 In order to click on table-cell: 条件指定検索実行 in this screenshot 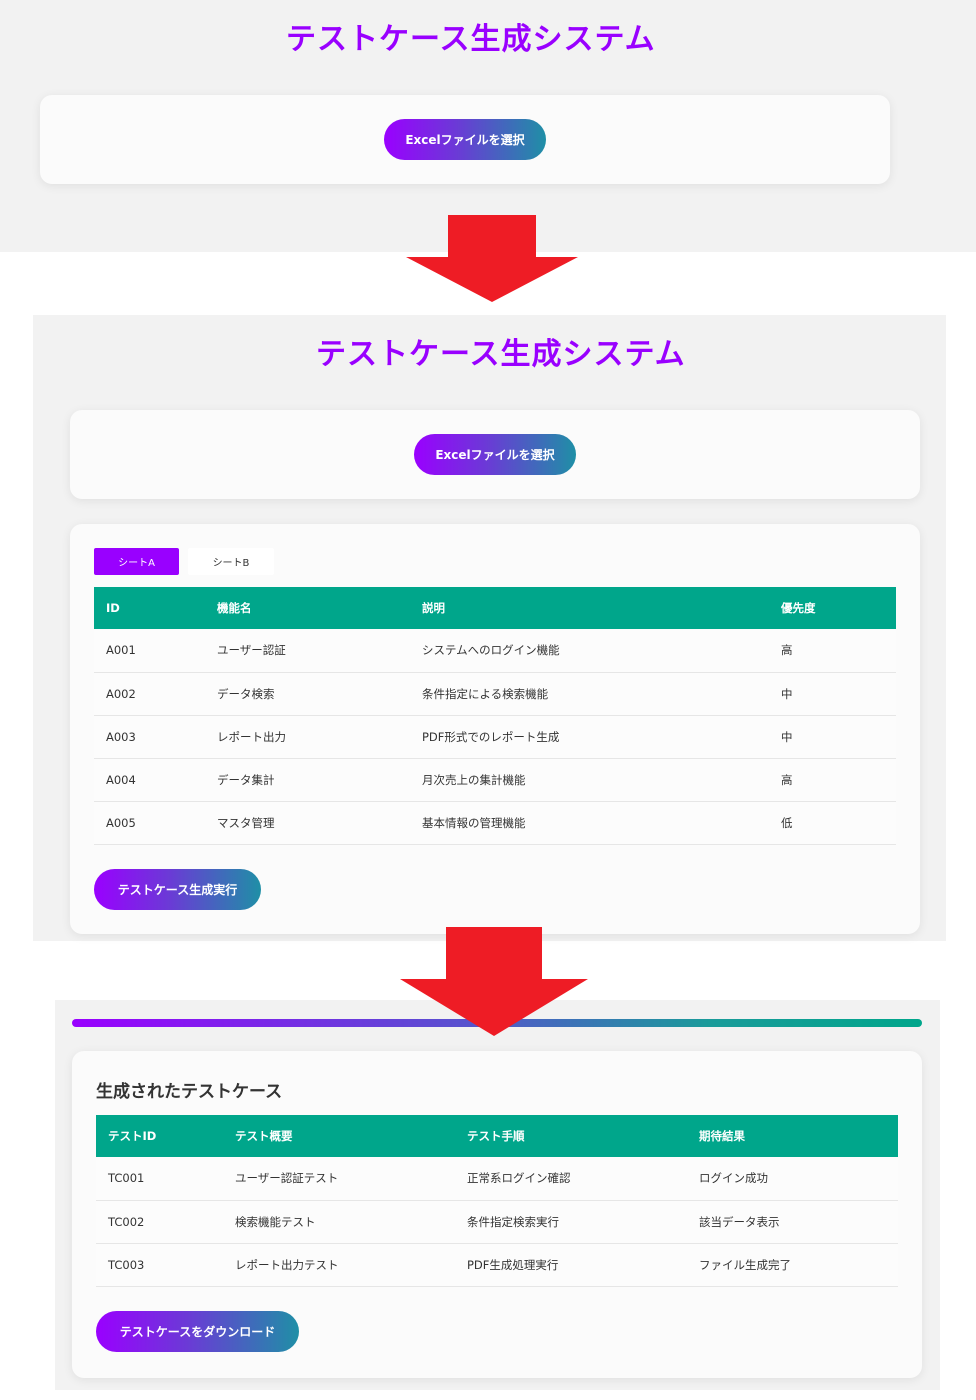, I will do `click(571, 1222)`.